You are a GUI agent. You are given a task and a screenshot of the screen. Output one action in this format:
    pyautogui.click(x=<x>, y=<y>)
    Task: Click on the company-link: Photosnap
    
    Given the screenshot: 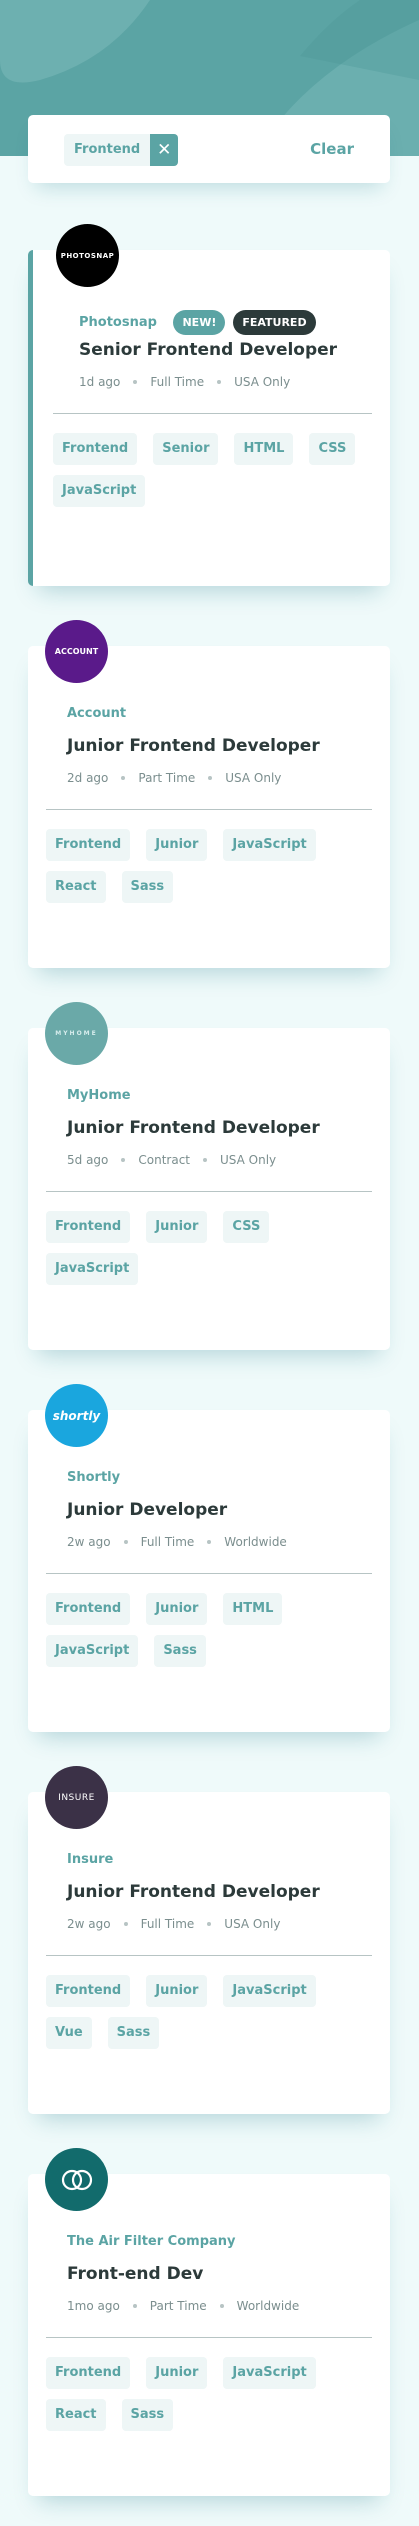 What is the action you would take?
    pyautogui.click(x=118, y=322)
    